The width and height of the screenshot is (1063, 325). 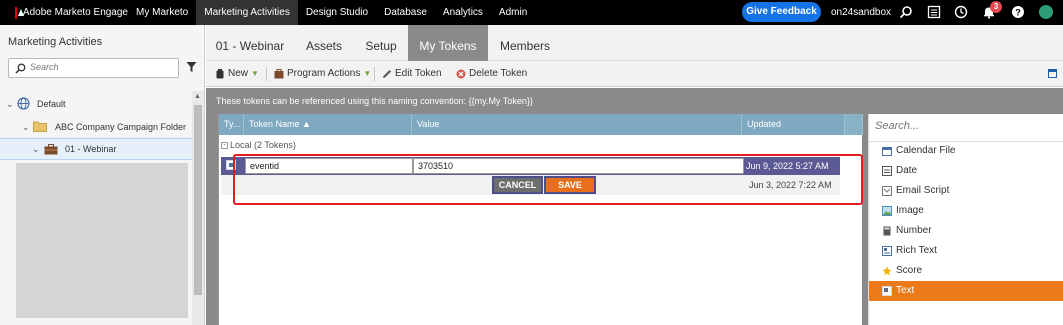 I want to click on rich-text-icon, so click(x=887, y=251).